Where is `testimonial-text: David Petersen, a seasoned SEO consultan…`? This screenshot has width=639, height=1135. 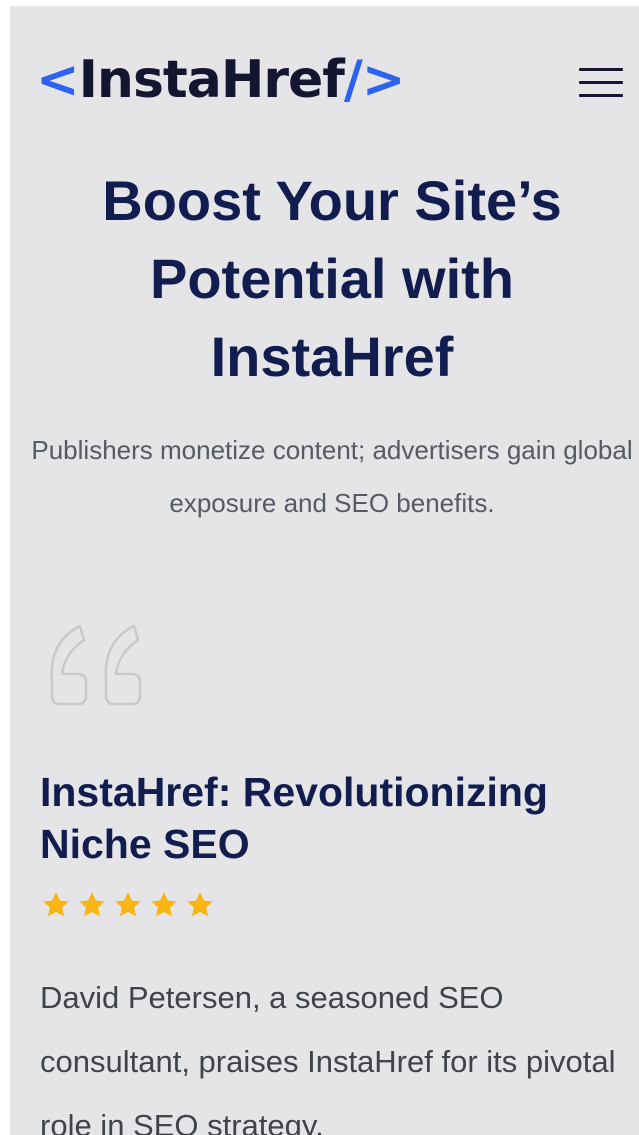 testimonial-text: David Petersen, a seasoned SEO consultan… is located at coordinates (328, 1057).